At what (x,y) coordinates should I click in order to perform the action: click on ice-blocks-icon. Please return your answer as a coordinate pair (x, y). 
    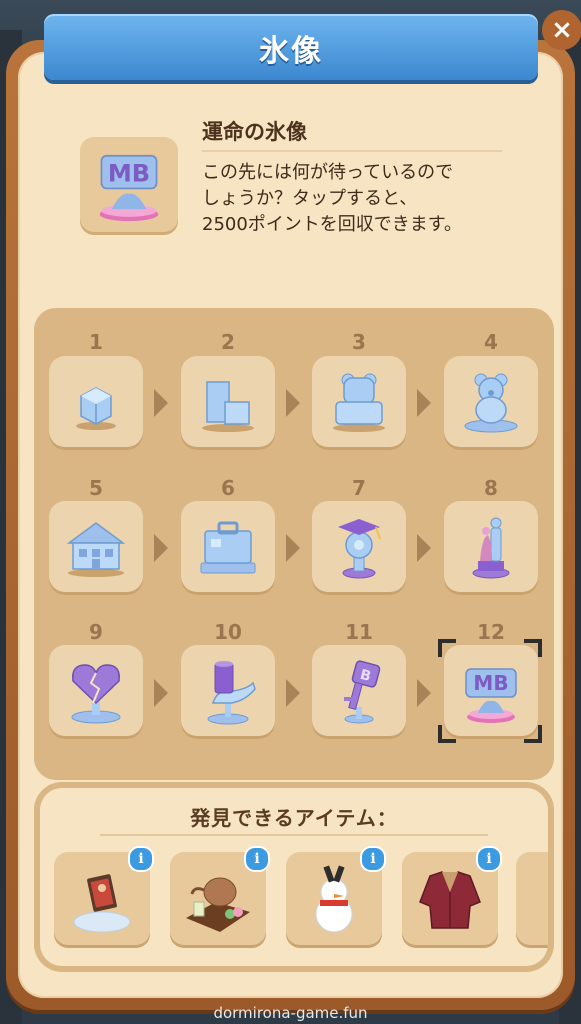
    Looking at the image, I should click on (228, 406).